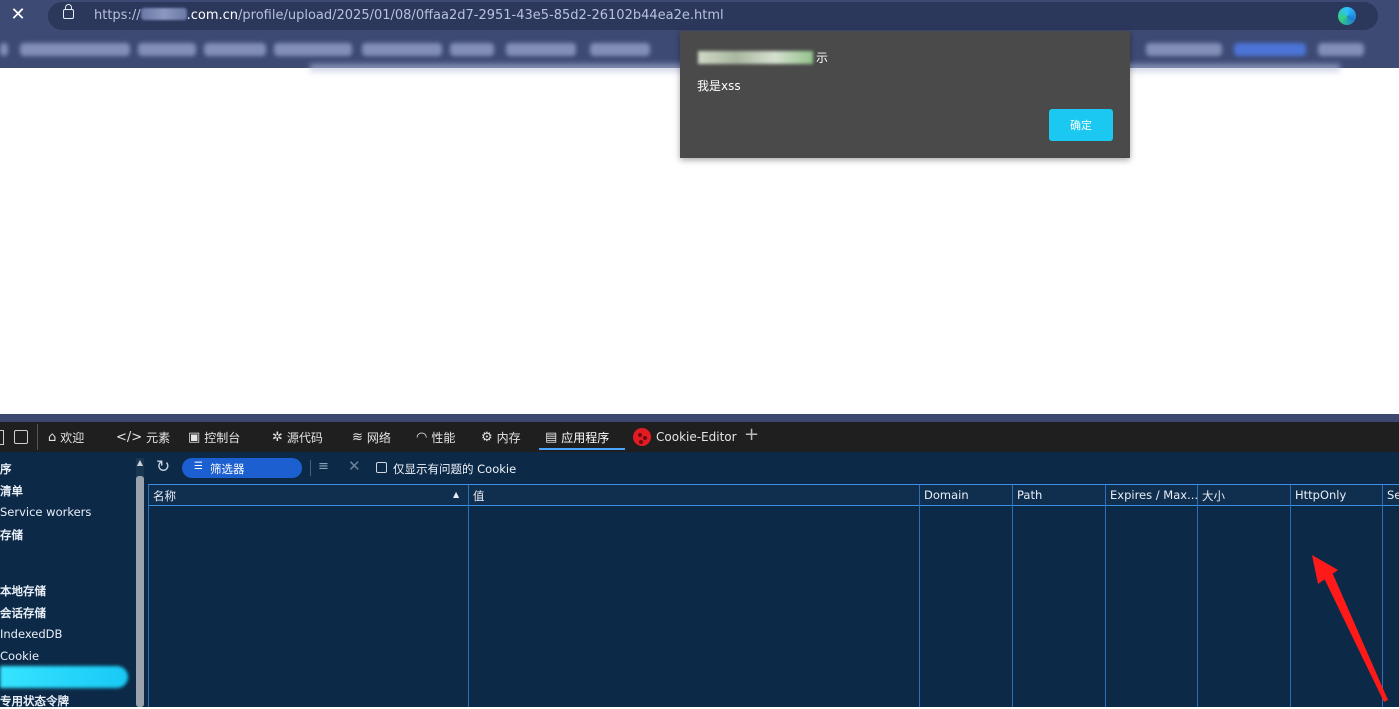 The image size is (1399, 709). Describe the element at coordinates (23, 613) in the screenshot. I see `sidebar-item-session-storage: 会话存储` at that location.